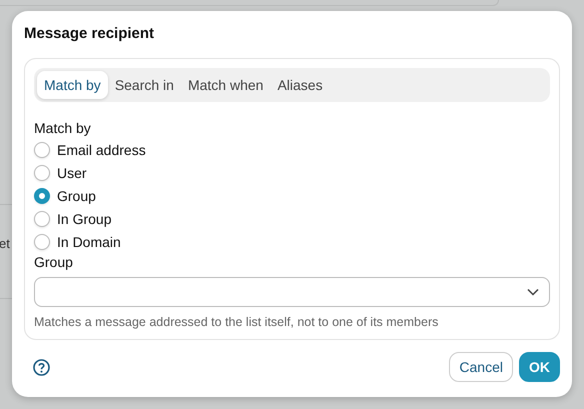  I want to click on field-label: Match by, so click(63, 129).